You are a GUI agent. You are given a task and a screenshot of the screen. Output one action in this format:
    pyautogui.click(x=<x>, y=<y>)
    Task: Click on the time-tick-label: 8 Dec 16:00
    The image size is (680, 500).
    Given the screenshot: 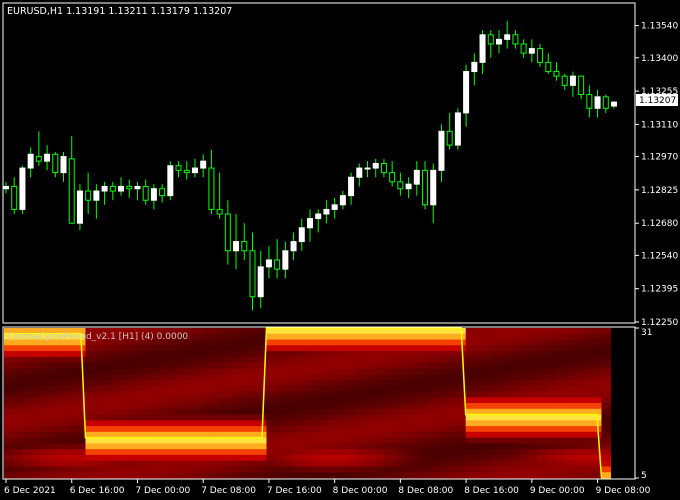 What is the action you would take?
    pyautogui.click(x=491, y=491)
    